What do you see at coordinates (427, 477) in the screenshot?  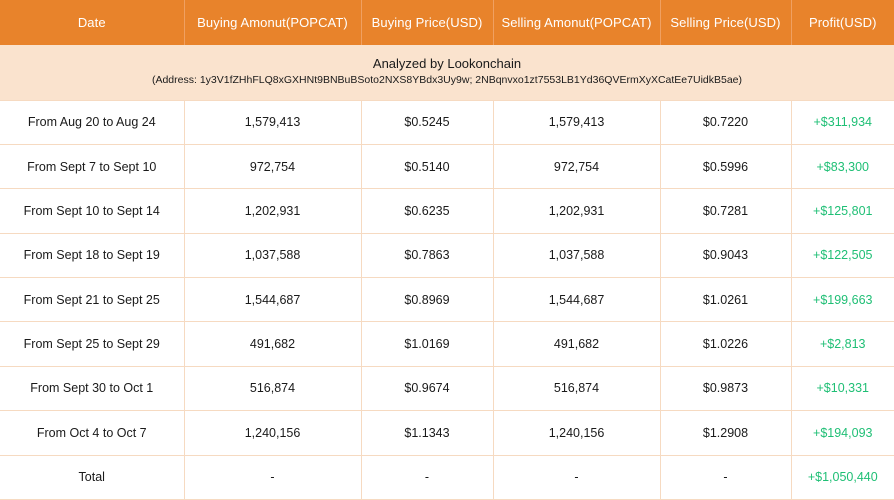 I see `cell-total-buying-price: -` at bounding box center [427, 477].